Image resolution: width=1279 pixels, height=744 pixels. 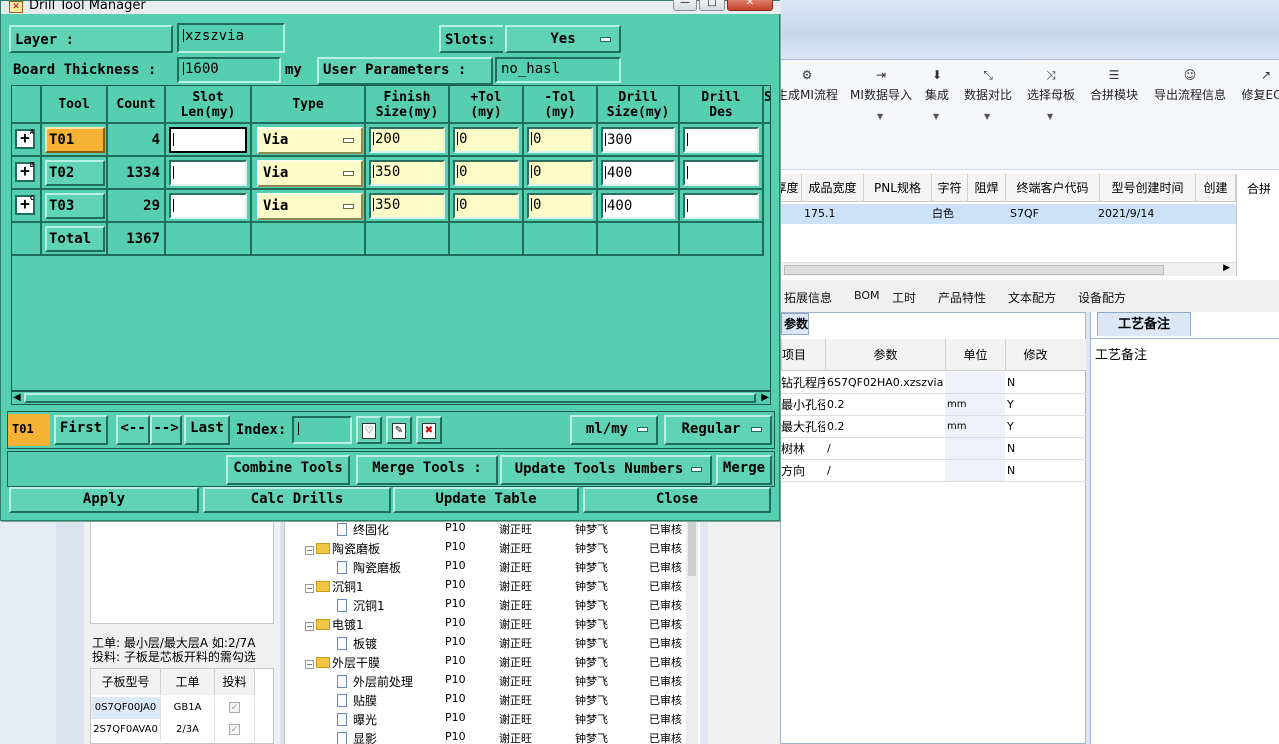 I want to click on tab-parameters: 参数, so click(x=795, y=324).